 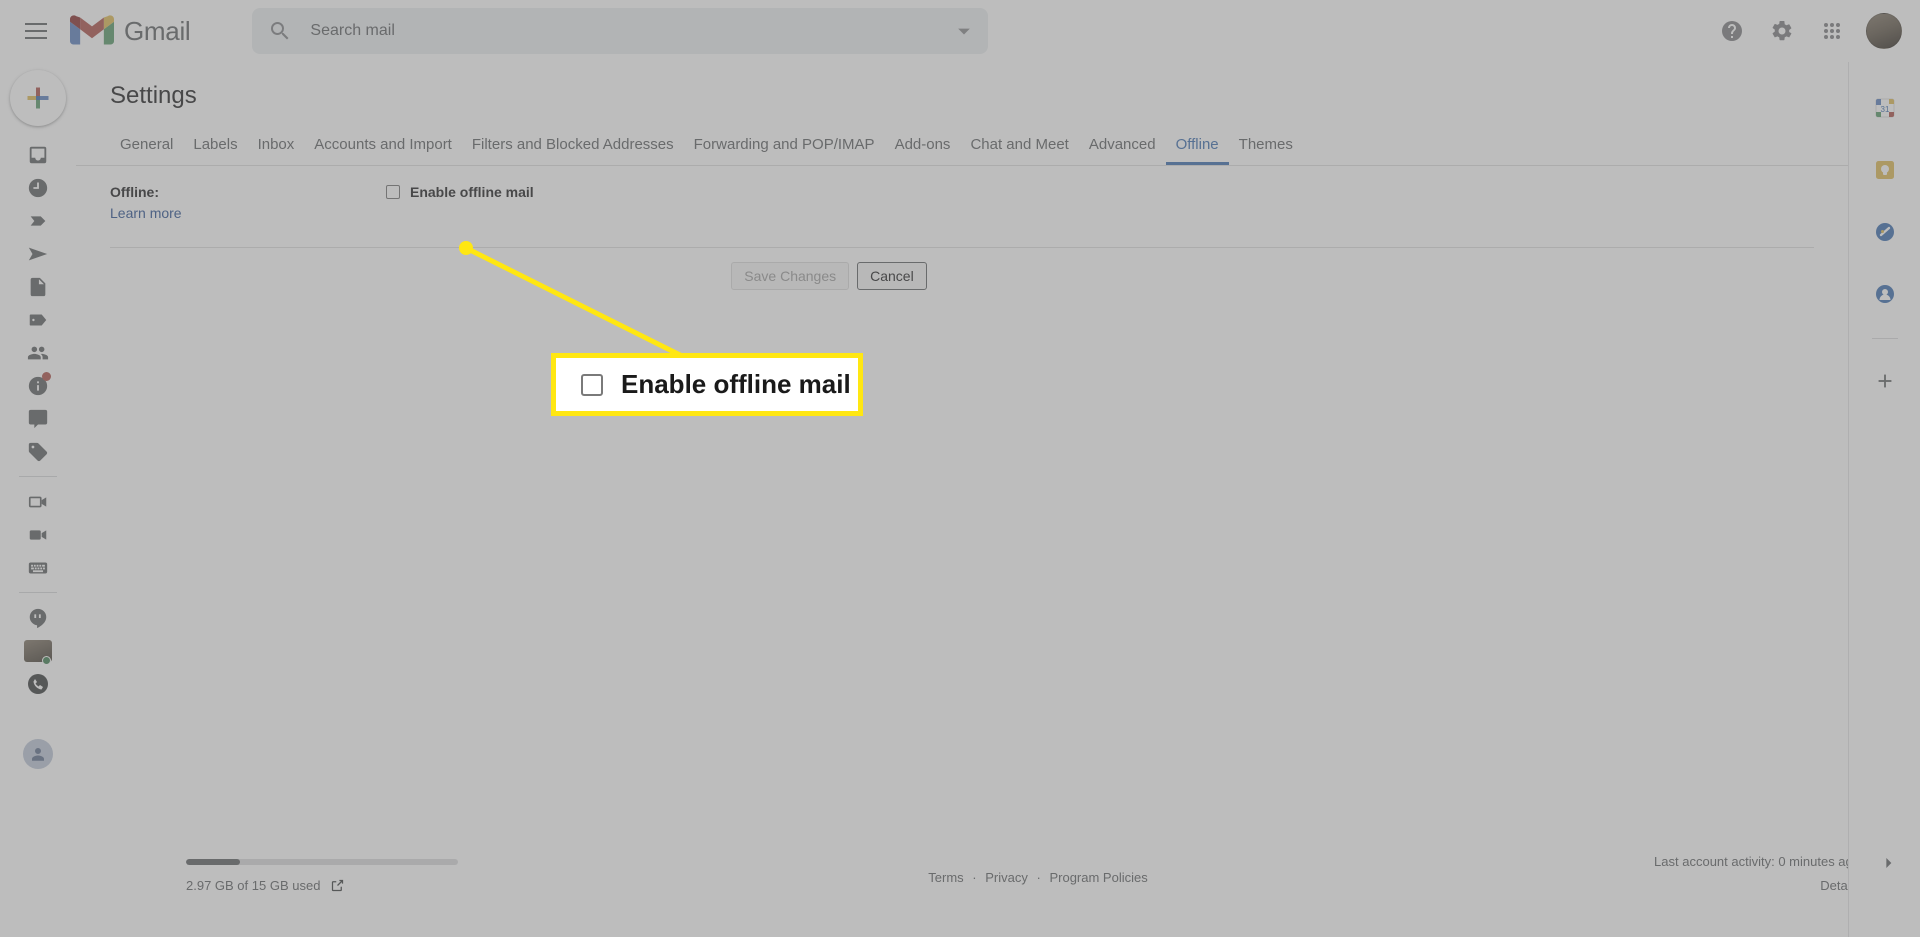 I want to click on section-divider, so click(x=962, y=247).